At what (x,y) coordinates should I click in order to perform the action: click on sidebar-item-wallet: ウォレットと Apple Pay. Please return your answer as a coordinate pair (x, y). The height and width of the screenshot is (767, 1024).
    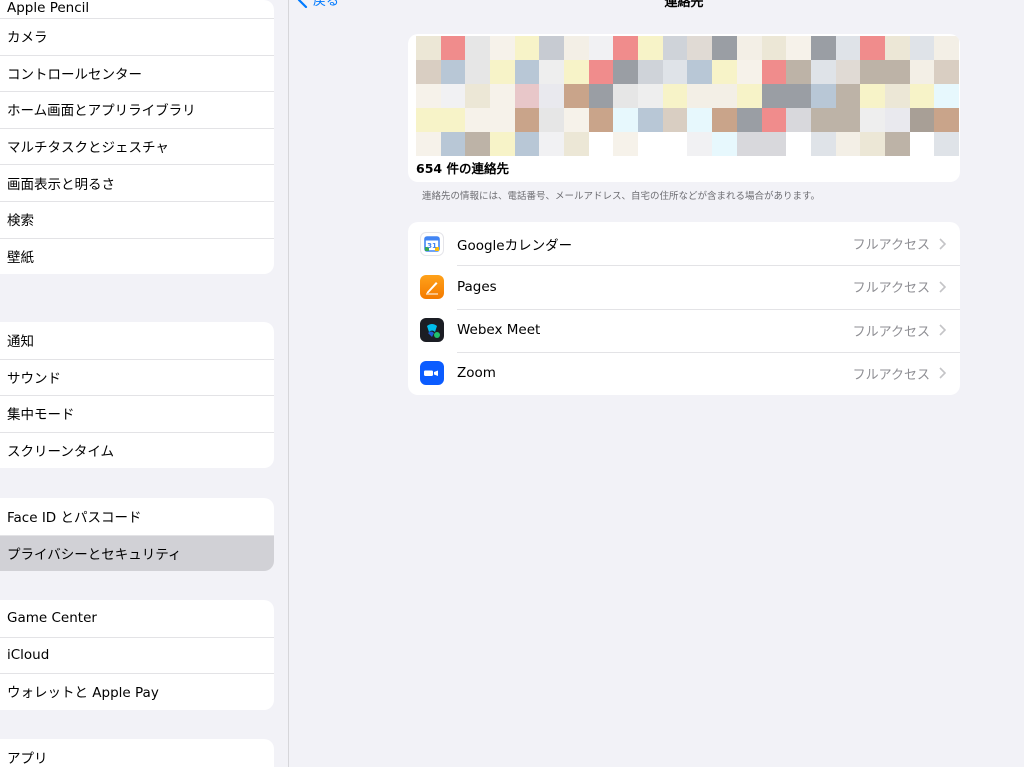
    Looking at the image, I should click on (137, 691).